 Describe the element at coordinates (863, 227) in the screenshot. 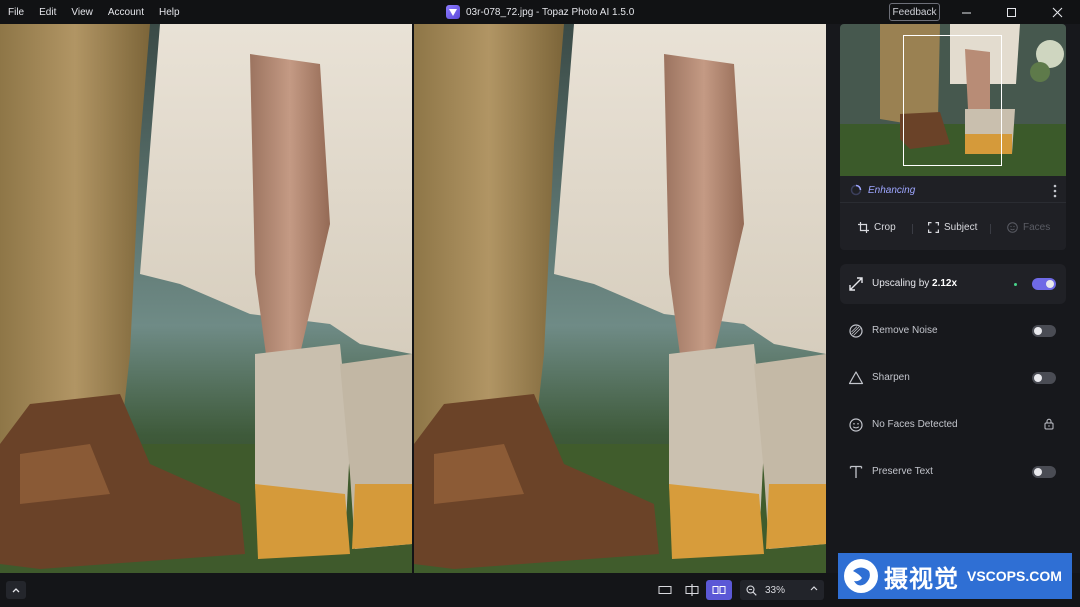

I see `crop-icon` at that location.